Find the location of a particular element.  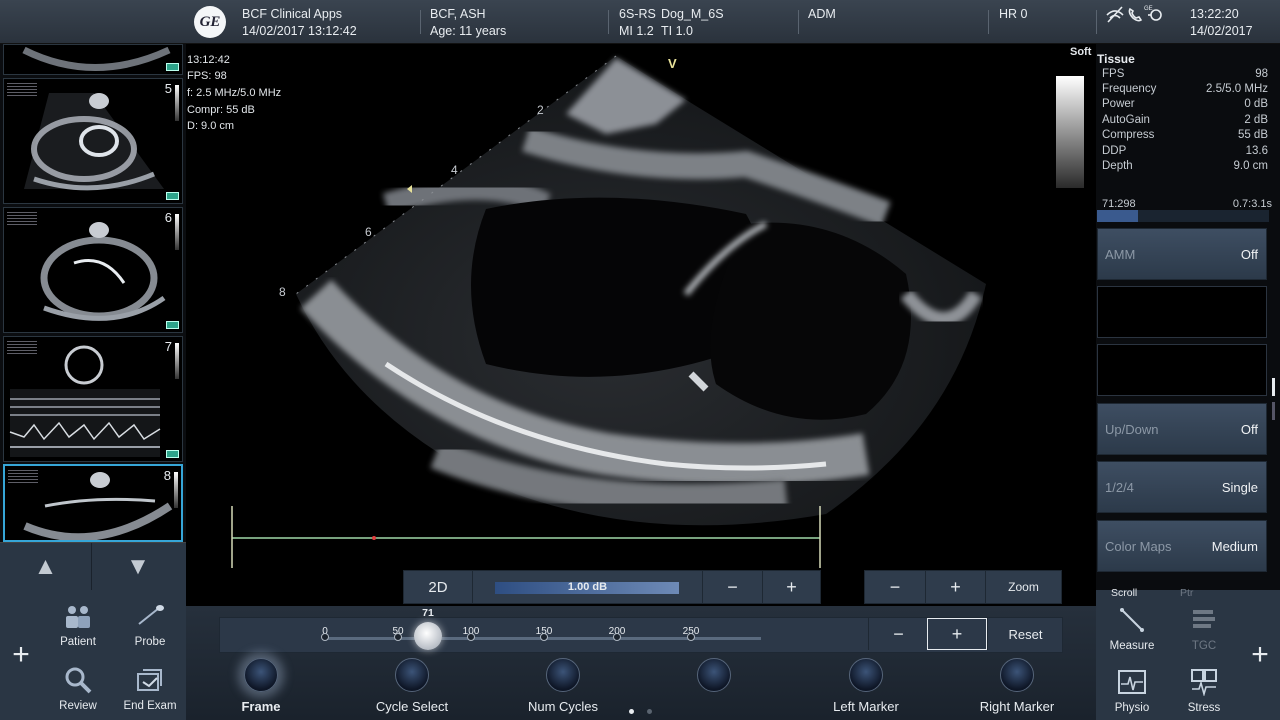

param-label: DDP is located at coordinates (1114, 151).